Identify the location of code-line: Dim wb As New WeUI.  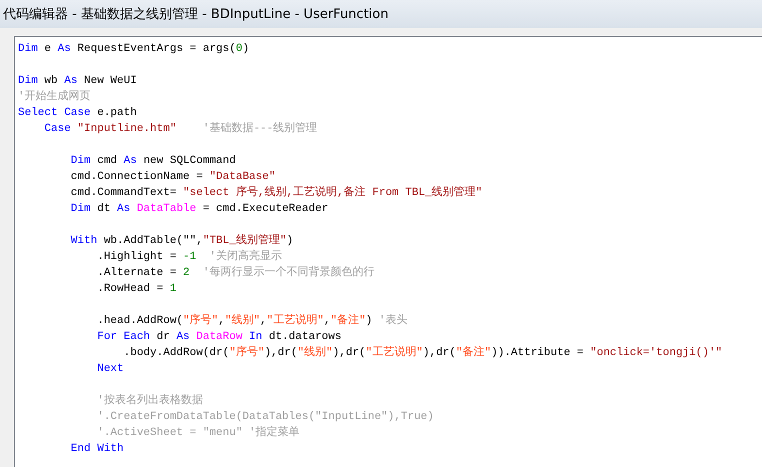
(77, 81).